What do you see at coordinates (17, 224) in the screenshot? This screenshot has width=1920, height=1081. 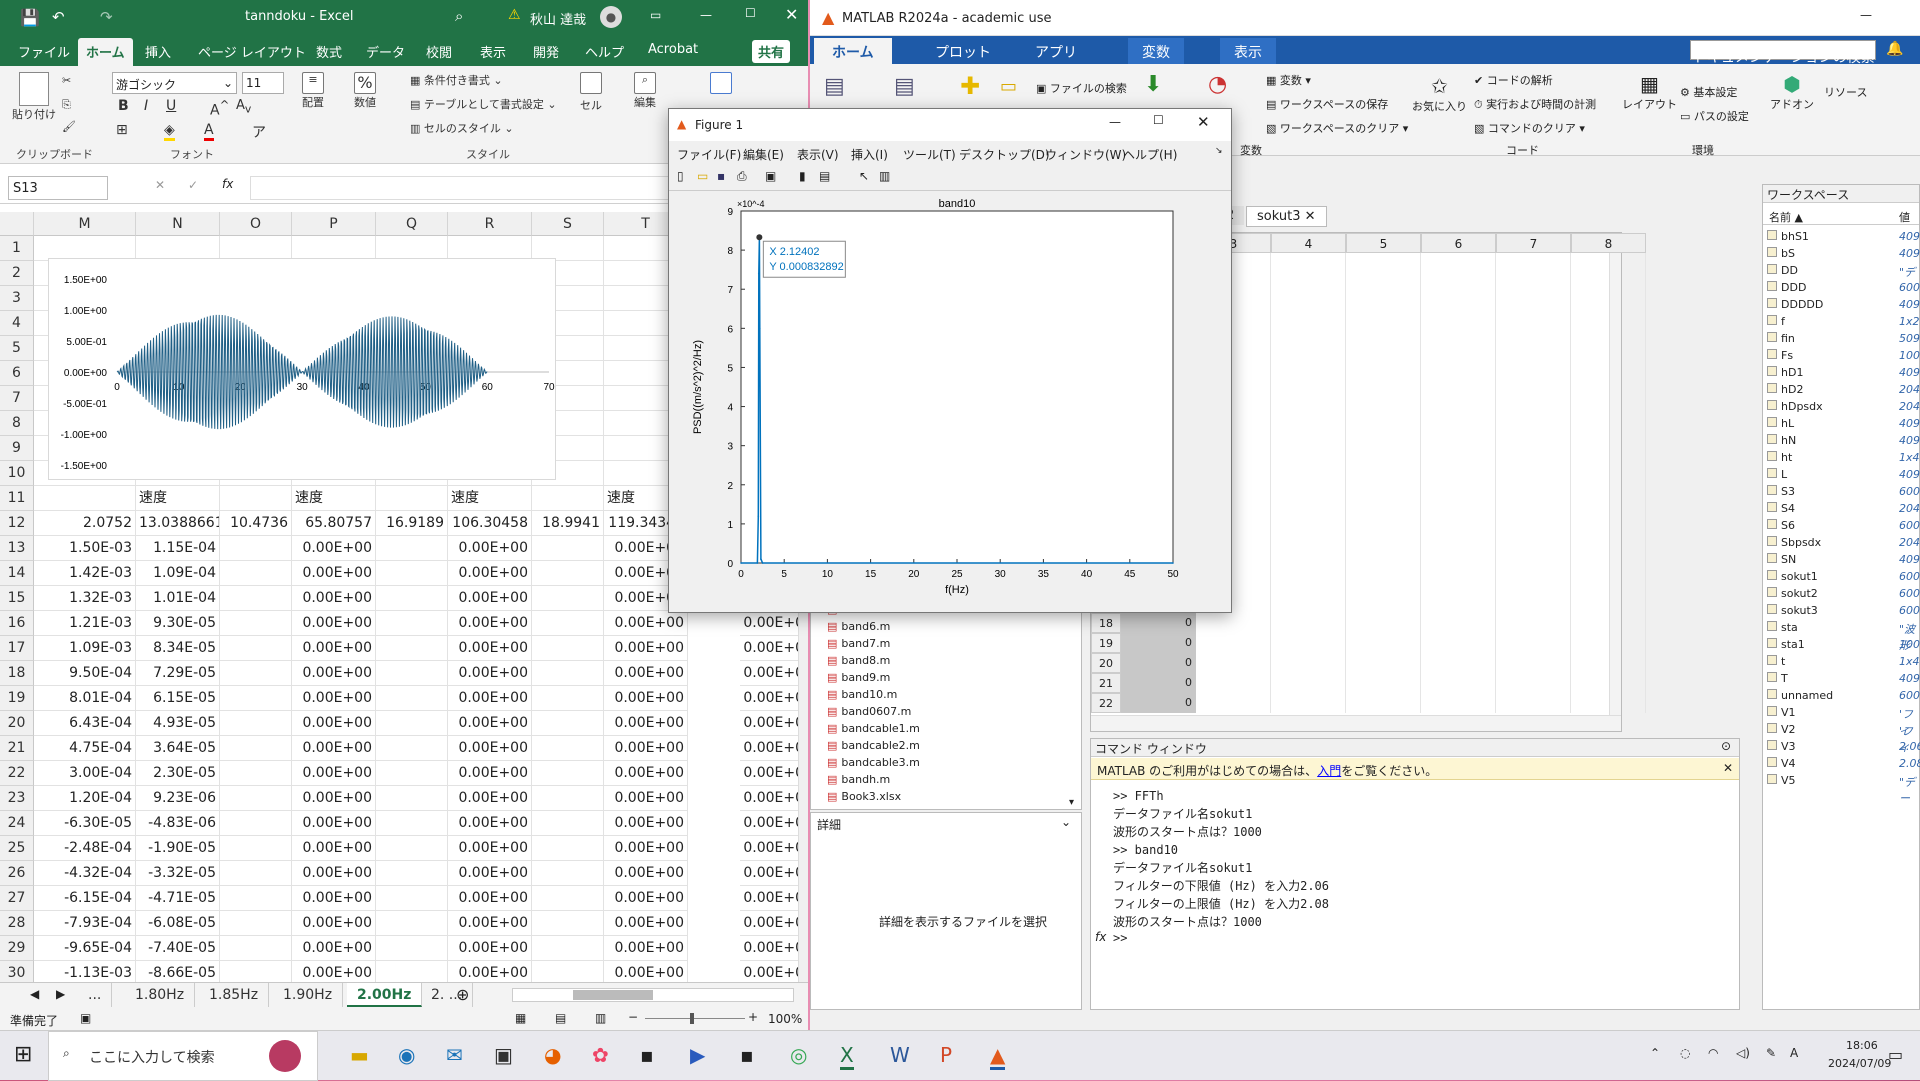 I see `select-all-corner` at bounding box center [17, 224].